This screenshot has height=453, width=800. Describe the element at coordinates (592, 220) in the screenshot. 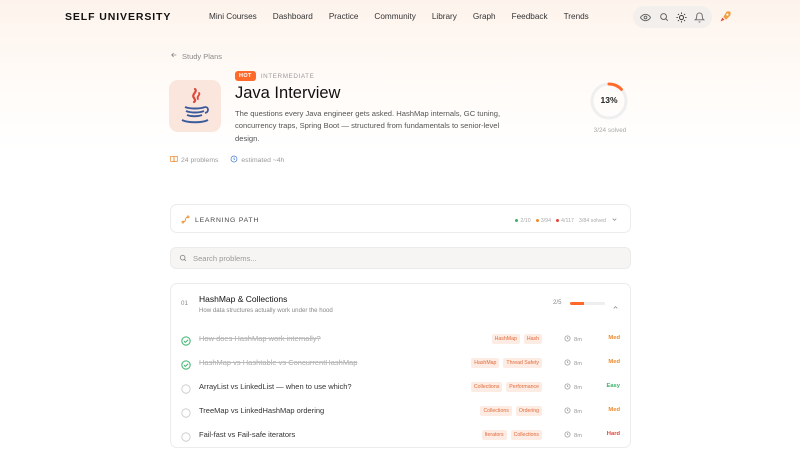

I see `path-solved: 3/84 solved` at that location.